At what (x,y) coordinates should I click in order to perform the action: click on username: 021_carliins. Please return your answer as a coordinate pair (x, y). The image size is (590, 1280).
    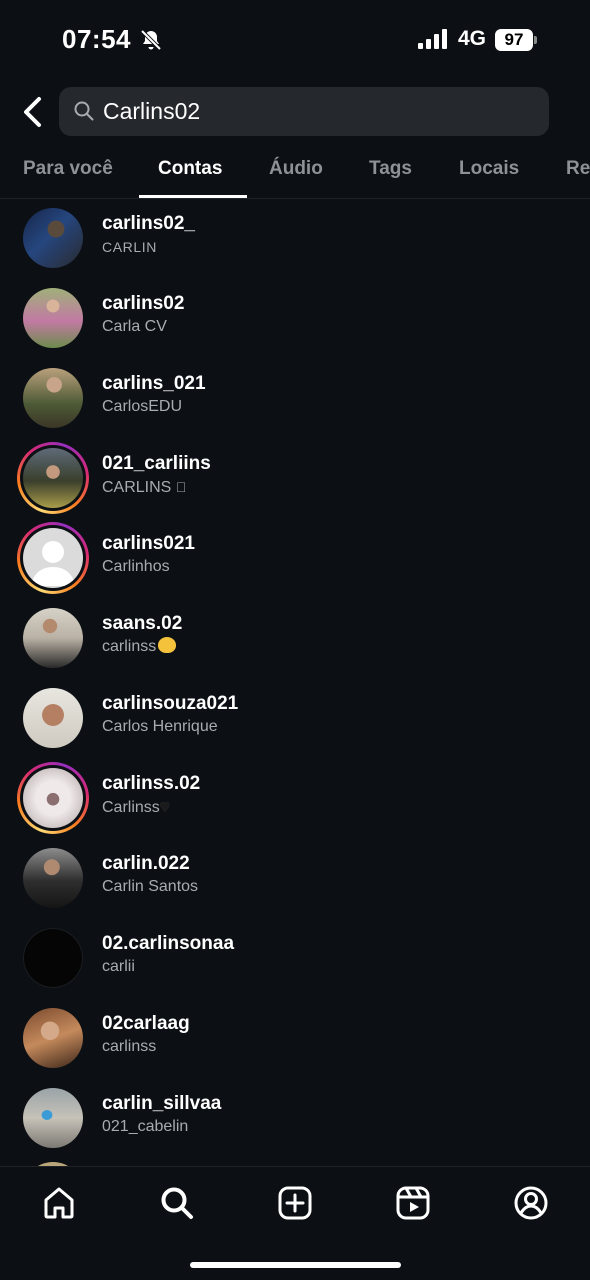
    Looking at the image, I should click on (156, 463).